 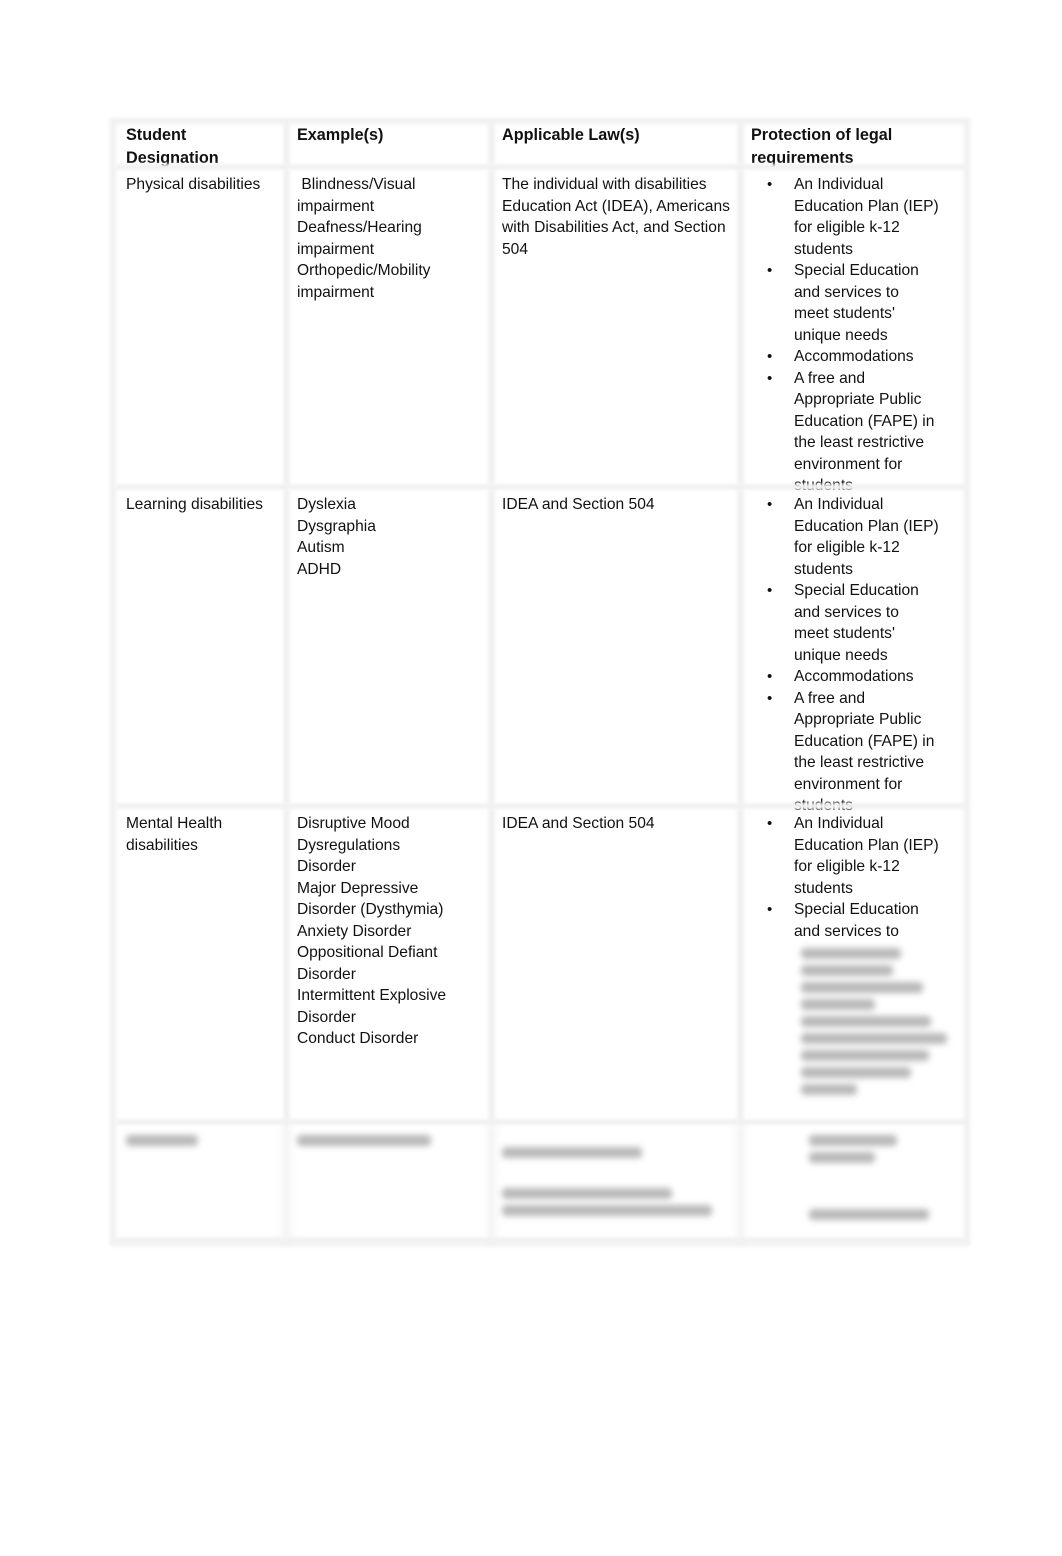 I want to click on law-line: 504, so click(x=515, y=249).